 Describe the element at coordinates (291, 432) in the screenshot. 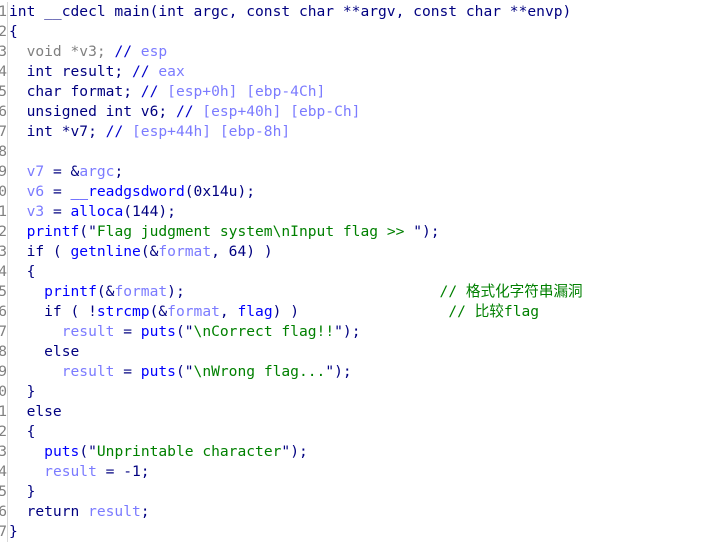

I see `code-line: 22 {` at that location.